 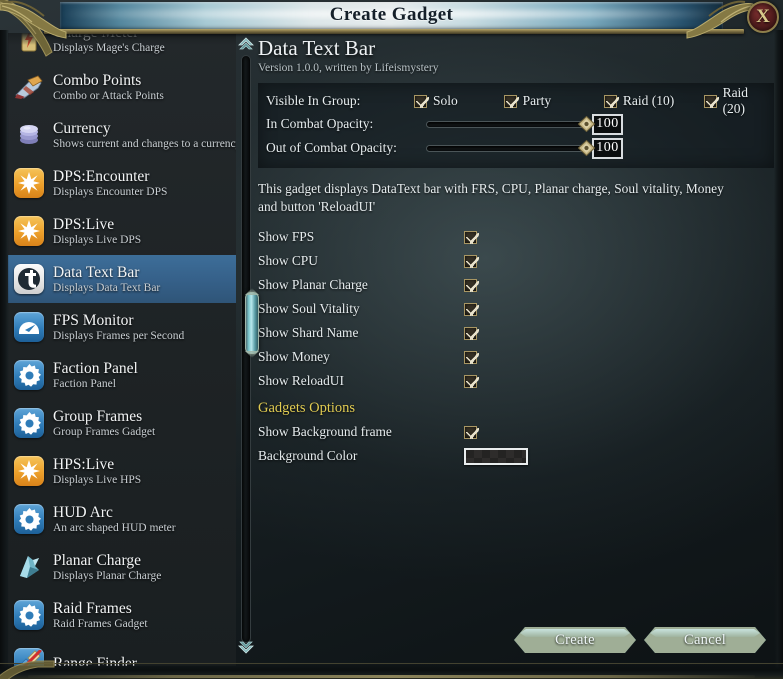 What do you see at coordinates (516, 381) in the screenshot?
I see `option-row-show-reloadui: Show ReloadUI` at bounding box center [516, 381].